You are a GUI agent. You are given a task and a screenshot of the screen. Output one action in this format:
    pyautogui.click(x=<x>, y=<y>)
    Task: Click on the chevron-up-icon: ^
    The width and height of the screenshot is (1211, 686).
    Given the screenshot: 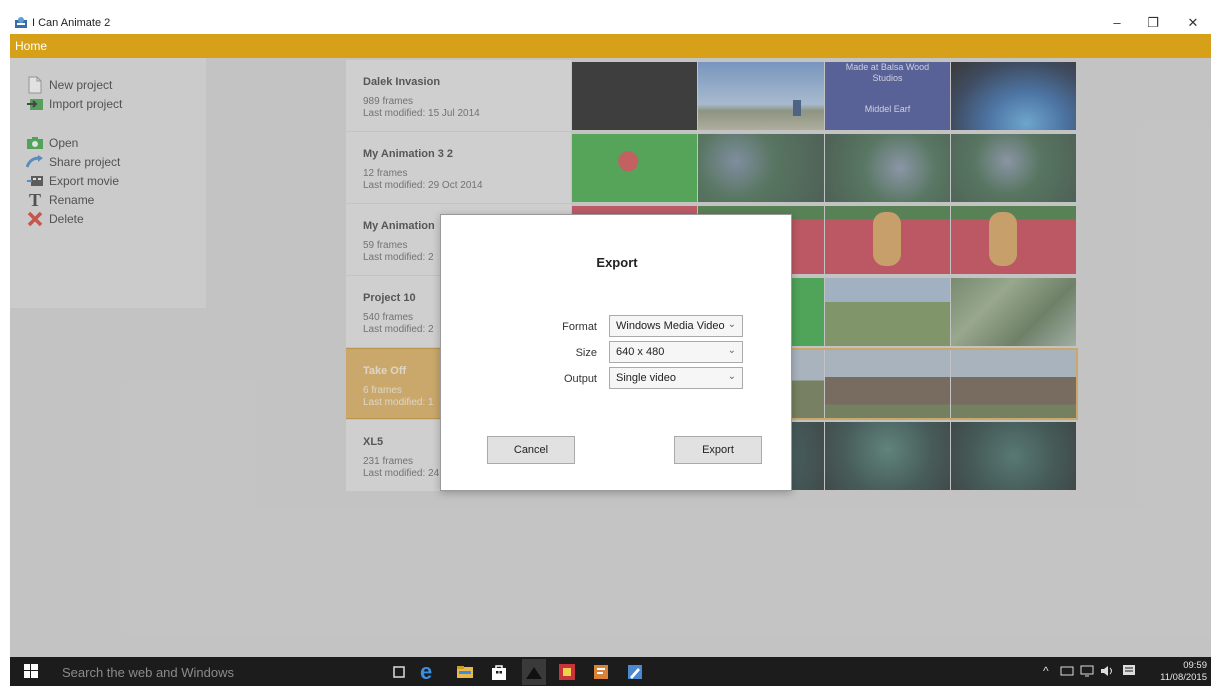 What is the action you would take?
    pyautogui.click(x=1046, y=671)
    